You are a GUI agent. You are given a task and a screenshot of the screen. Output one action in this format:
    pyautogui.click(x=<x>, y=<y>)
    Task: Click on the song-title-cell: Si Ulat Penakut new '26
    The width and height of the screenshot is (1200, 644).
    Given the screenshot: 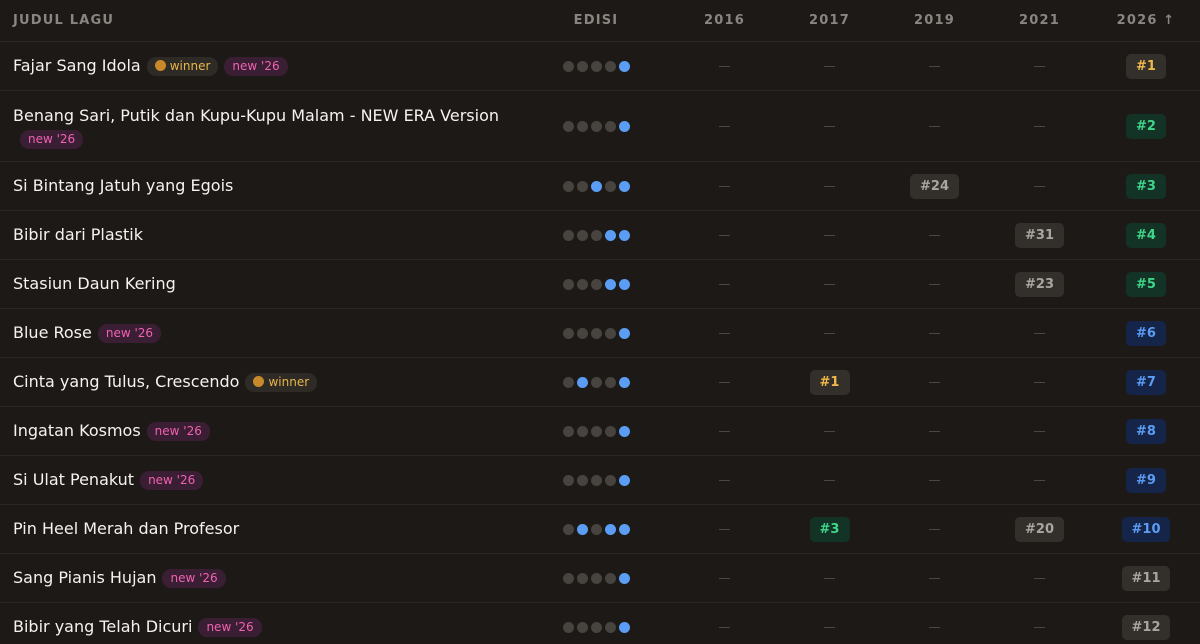 What is the action you would take?
    pyautogui.click(x=260, y=480)
    